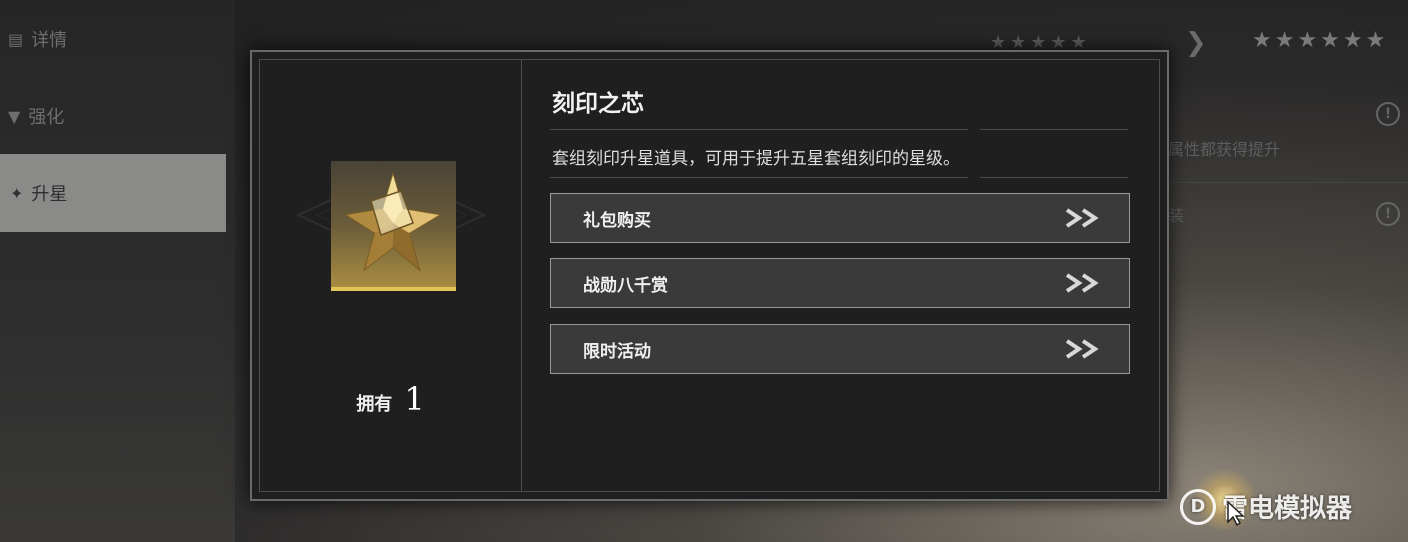 The image size is (1408, 542). I want to click on star-upgrade-icon: ✦, so click(17, 193).